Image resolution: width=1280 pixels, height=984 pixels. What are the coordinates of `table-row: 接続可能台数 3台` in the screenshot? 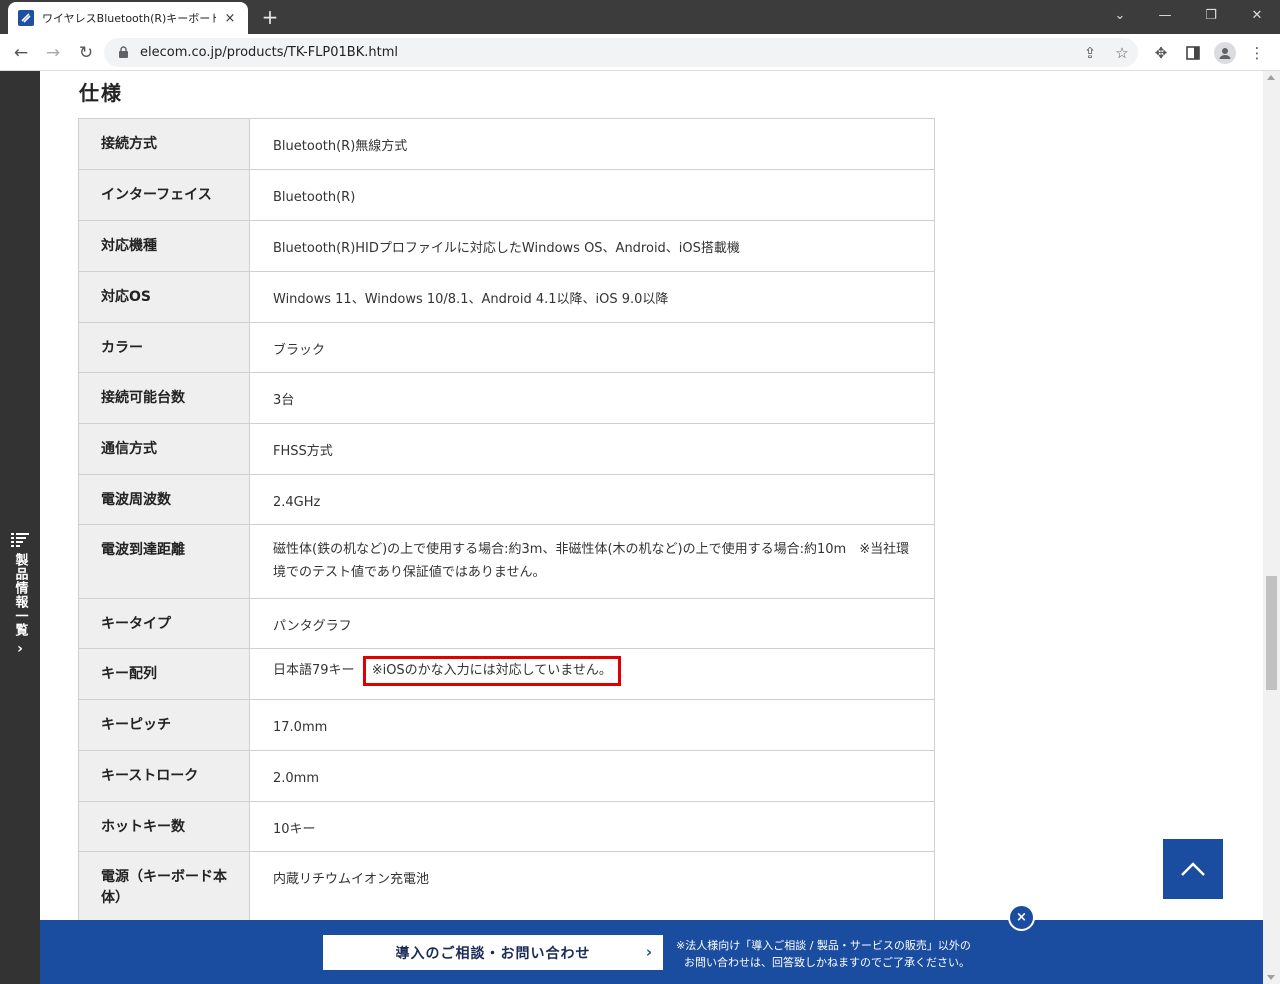 It's located at (506, 398).